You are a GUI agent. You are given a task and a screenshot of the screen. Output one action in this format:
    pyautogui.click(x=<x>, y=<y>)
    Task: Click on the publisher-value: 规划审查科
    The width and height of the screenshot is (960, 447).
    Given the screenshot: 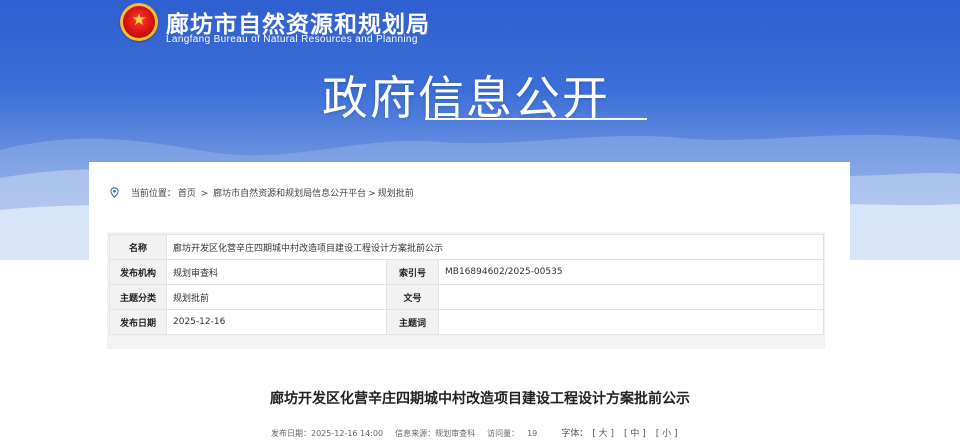 What is the action you would take?
    pyautogui.click(x=276, y=272)
    